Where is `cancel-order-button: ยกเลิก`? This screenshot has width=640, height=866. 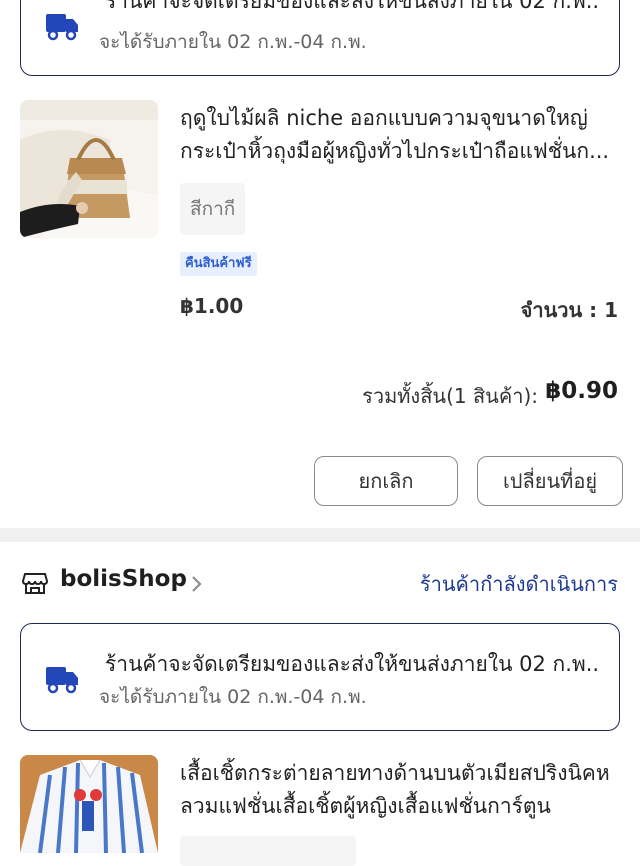
cancel-order-button: ยกเลิก is located at coordinates (386, 481).